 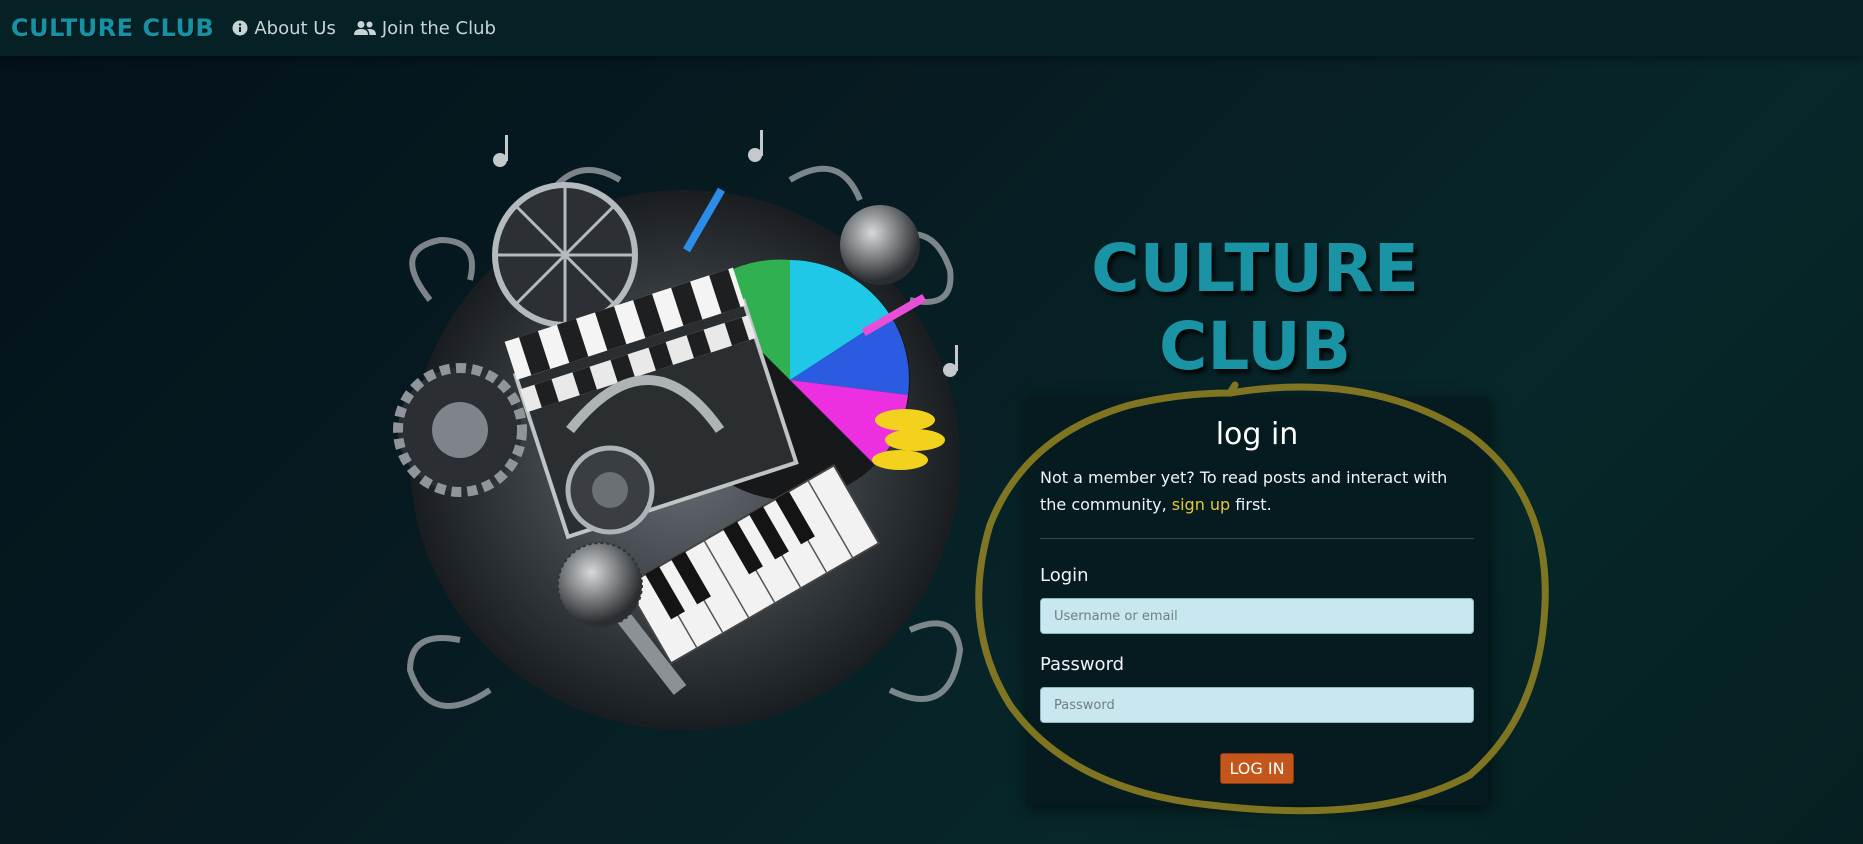 What do you see at coordinates (295, 28) in the screenshot?
I see `nav-link-about-us-label: About Us` at bounding box center [295, 28].